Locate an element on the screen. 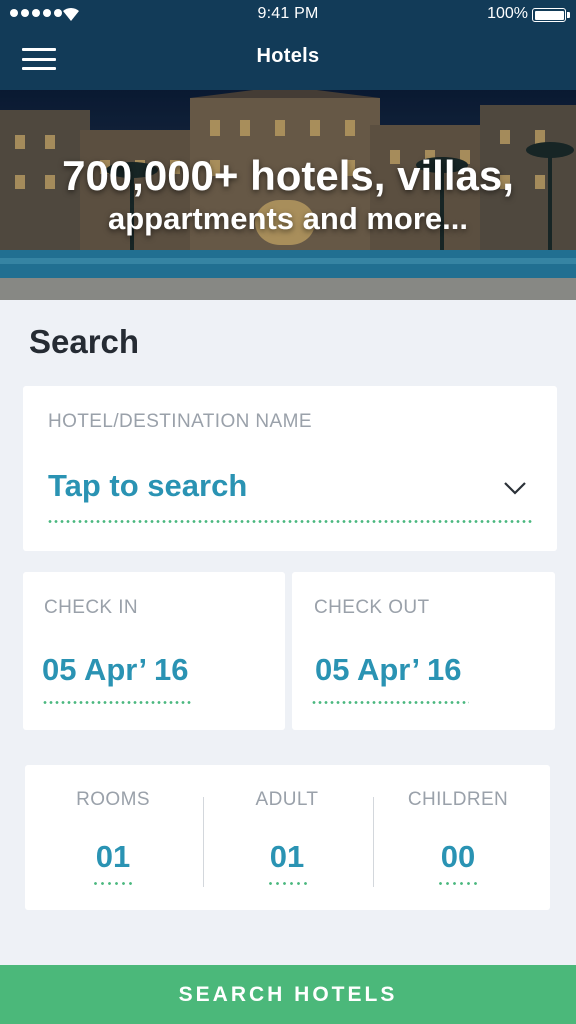 This screenshot has height=1024, width=576. check-in-underline is located at coordinates (117, 702).